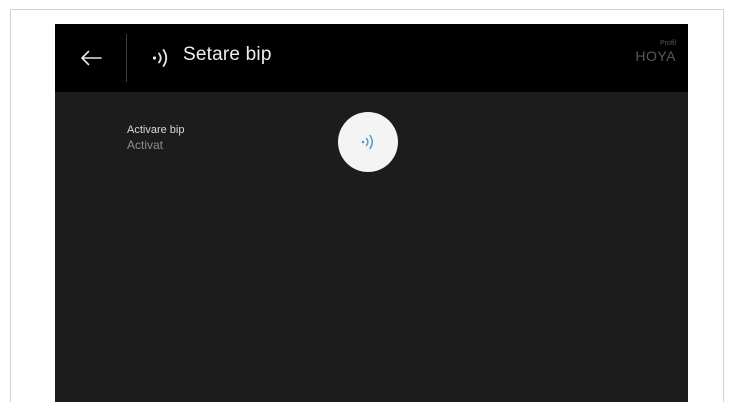 This screenshot has height=411, width=733. What do you see at coordinates (668, 43) in the screenshot?
I see `profile-label: Profil` at bounding box center [668, 43].